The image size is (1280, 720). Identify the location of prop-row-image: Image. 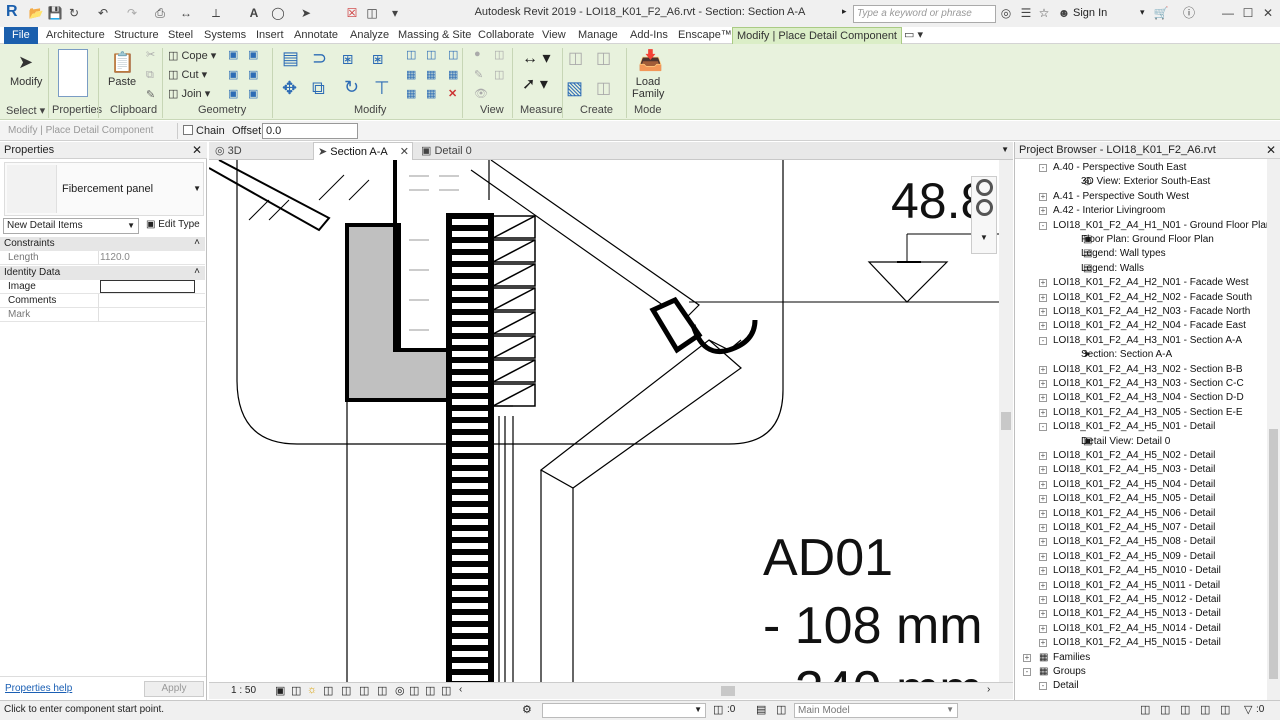
(102, 287).